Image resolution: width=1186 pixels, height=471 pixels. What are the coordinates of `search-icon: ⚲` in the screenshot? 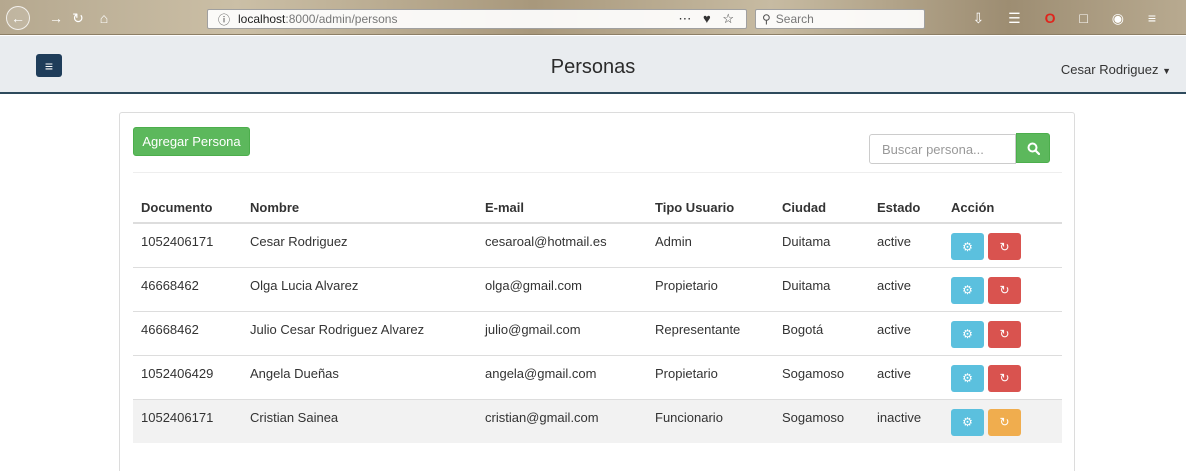 It's located at (766, 19).